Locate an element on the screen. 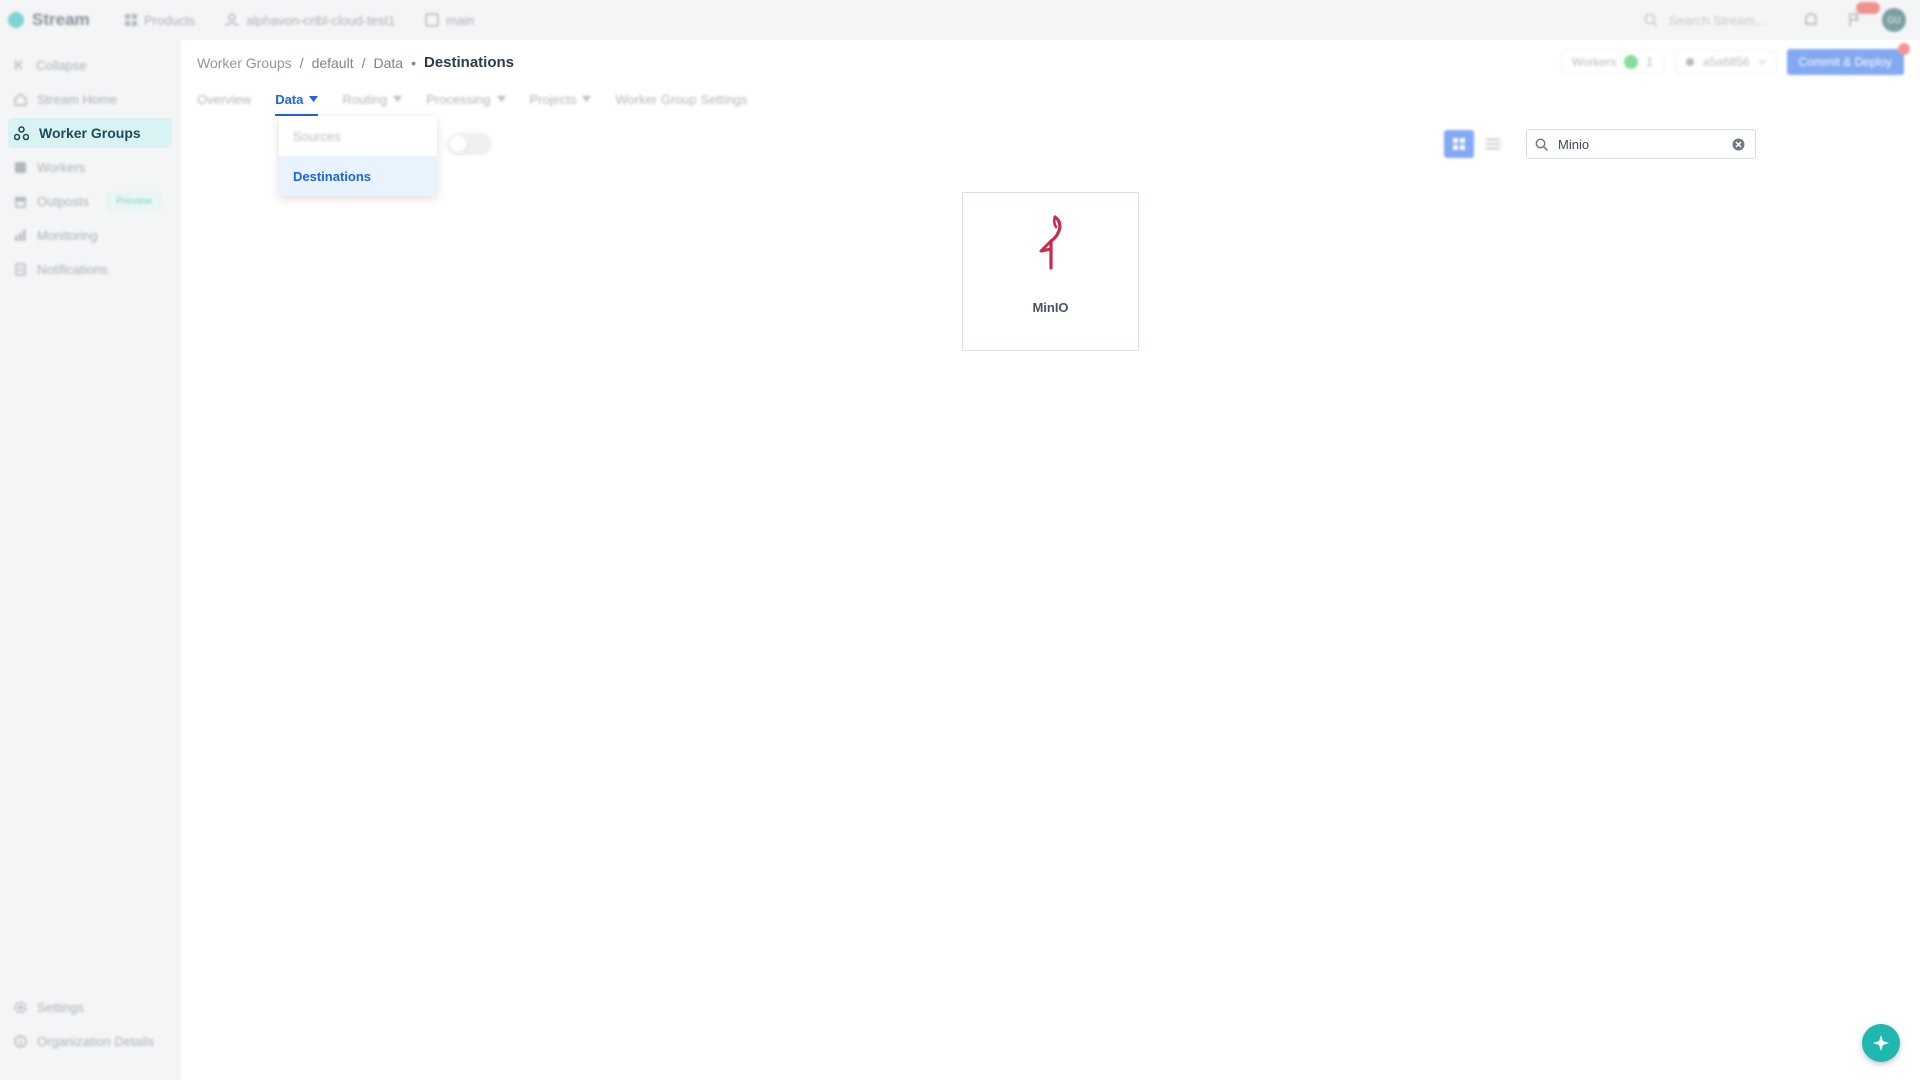  list-view-button is located at coordinates (1493, 144).